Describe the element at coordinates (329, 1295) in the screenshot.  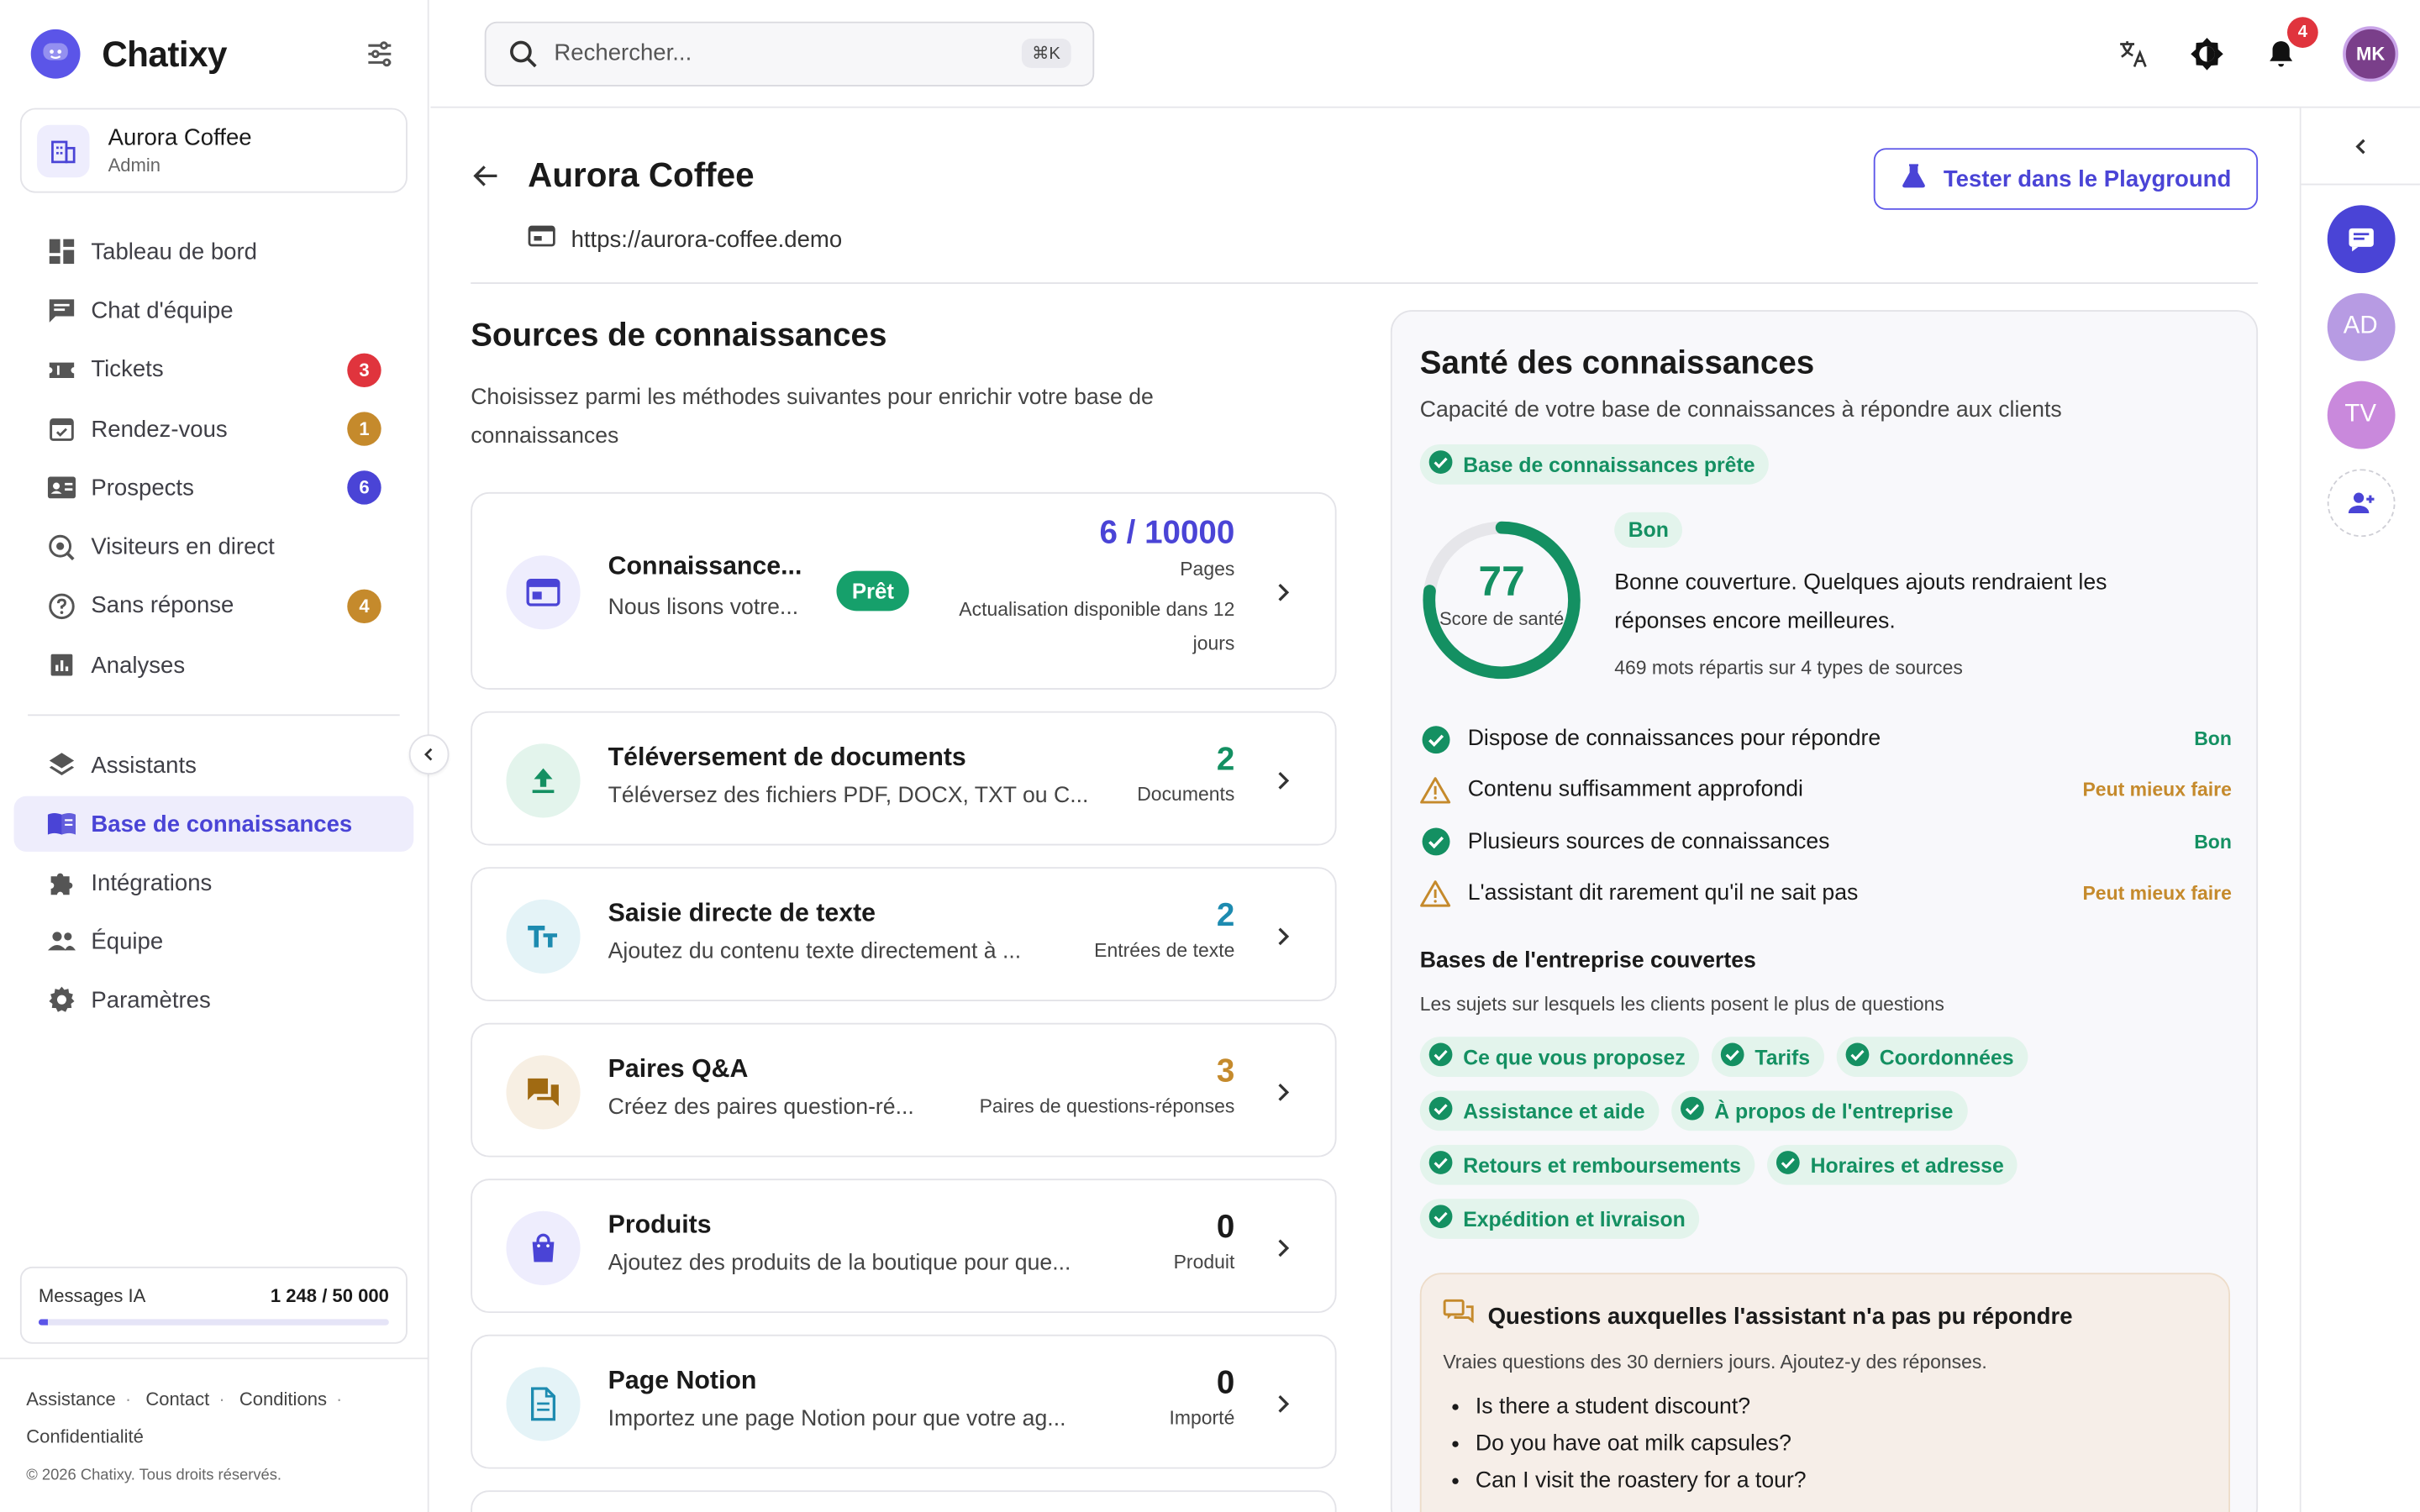
I see `usage-value: 1 248 / 50 000` at that location.